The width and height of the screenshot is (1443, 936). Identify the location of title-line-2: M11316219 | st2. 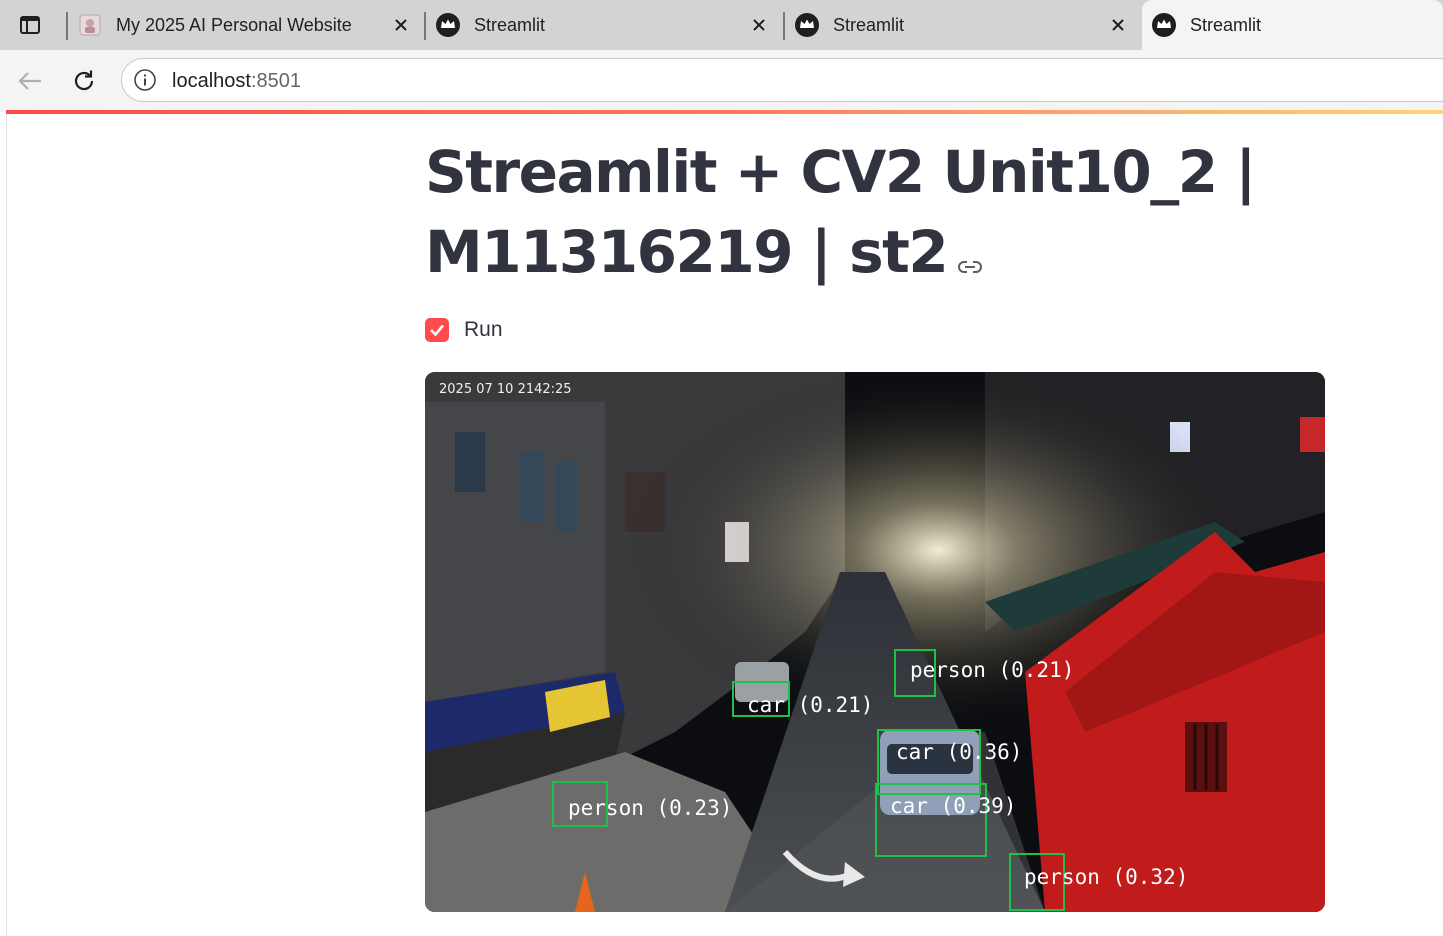
(687, 252).